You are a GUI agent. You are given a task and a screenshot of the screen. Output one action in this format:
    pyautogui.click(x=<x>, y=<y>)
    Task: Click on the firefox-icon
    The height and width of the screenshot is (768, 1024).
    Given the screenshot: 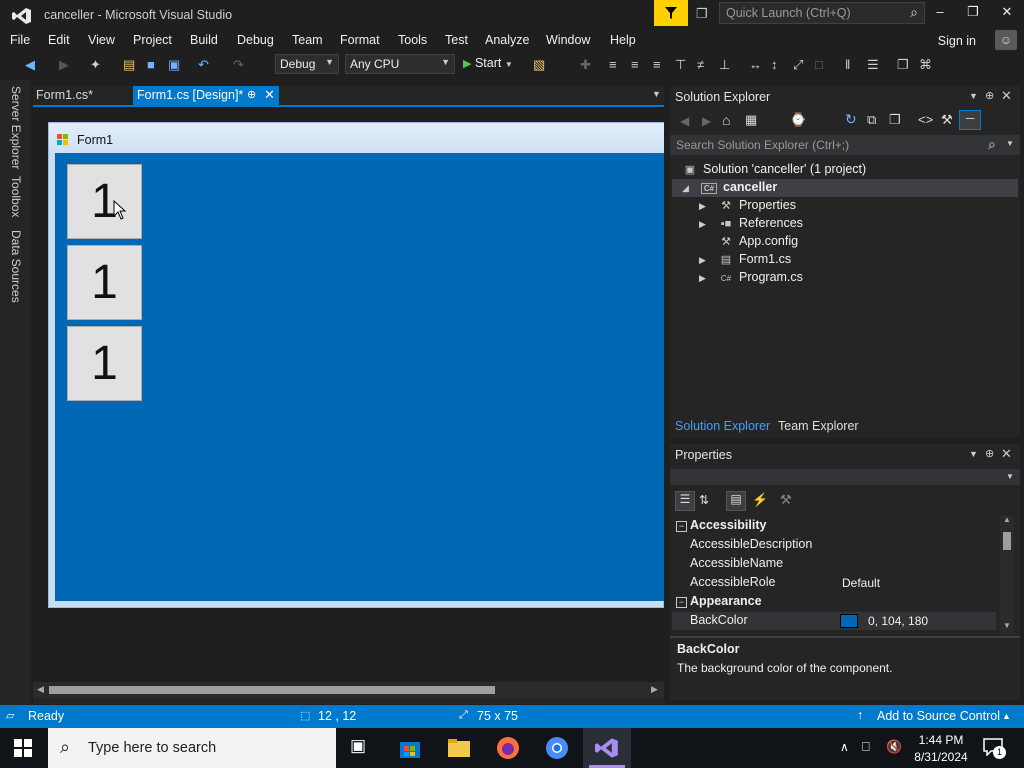 What is the action you would take?
    pyautogui.click(x=508, y=748)
    